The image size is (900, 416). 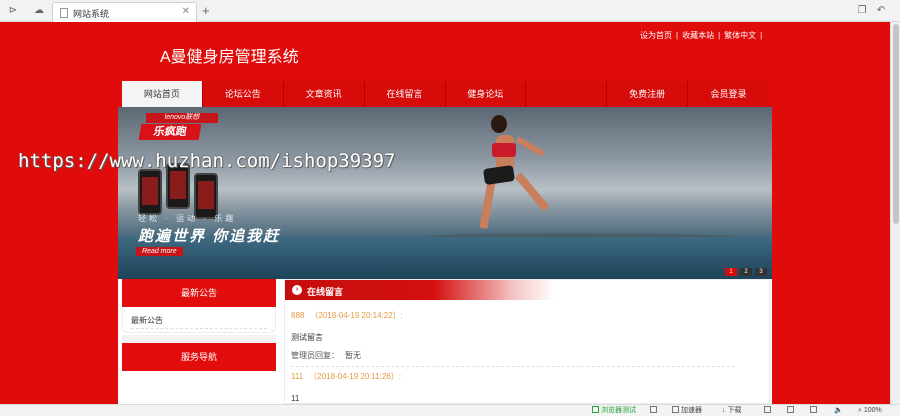 What do you see at coordinates (838, 411) in the screenshot?
I see `volume-icon: 🔈` at bounding box center [838, 411].